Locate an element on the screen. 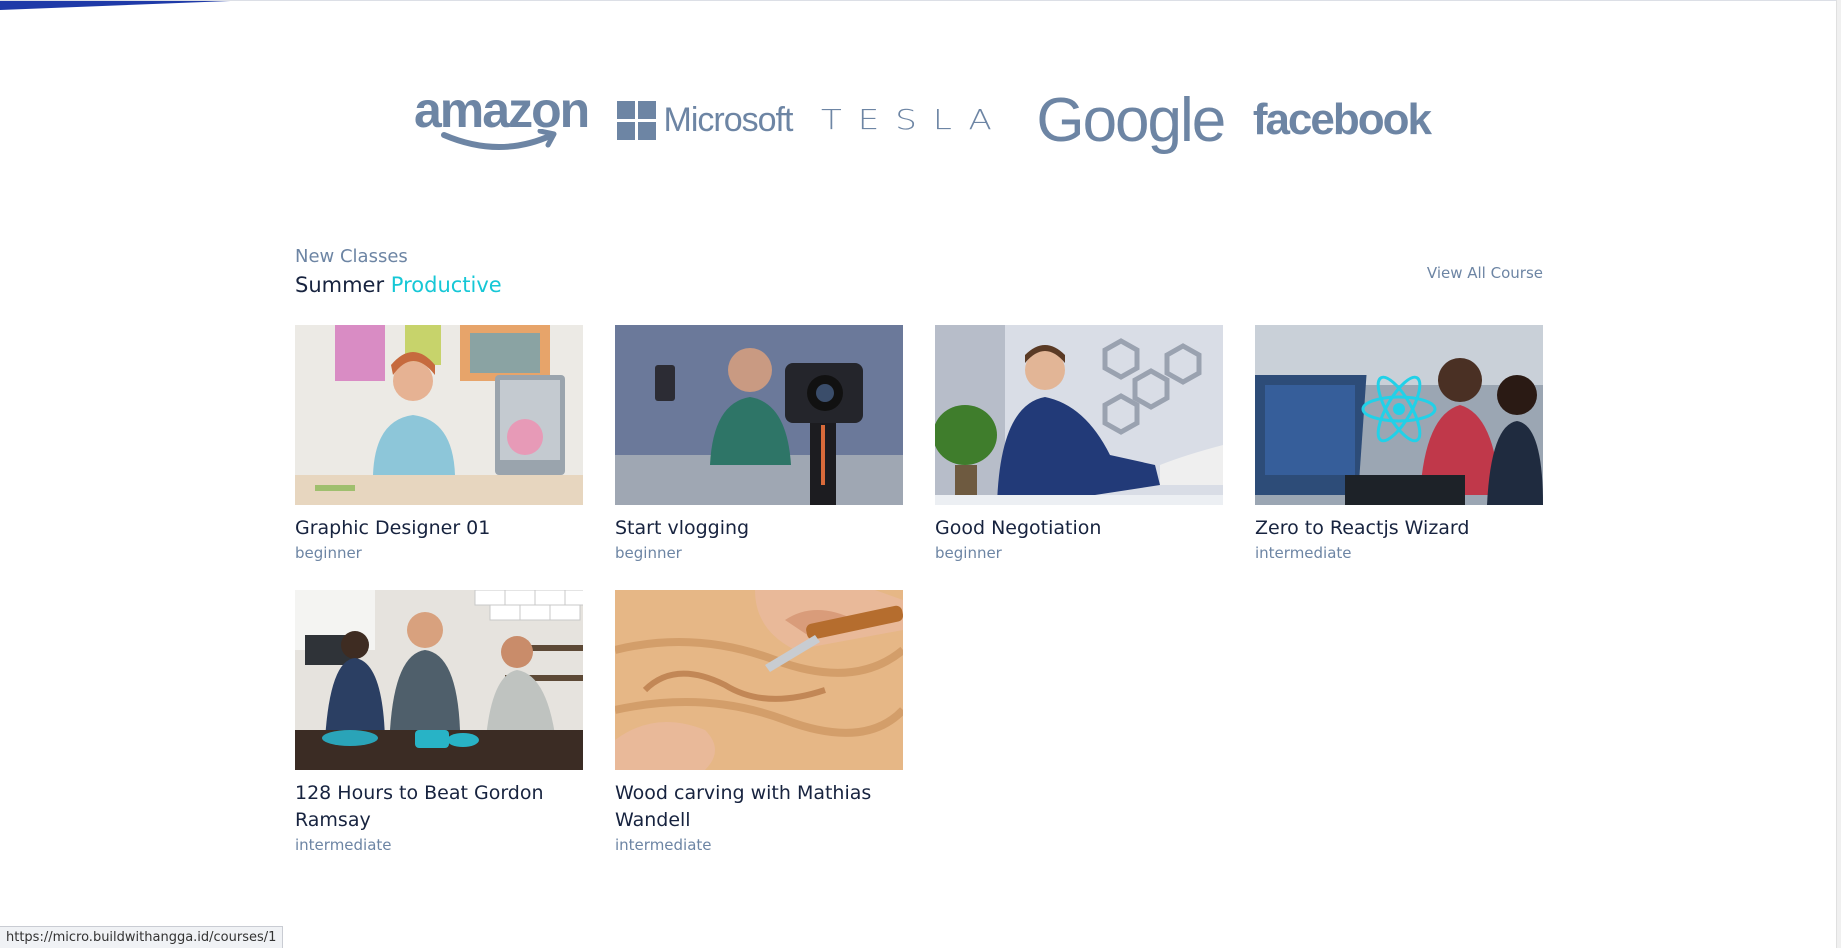 Image resolution: width=1841 pixels, height=948 pixels. top-divider is located at coordinates (920, 0).